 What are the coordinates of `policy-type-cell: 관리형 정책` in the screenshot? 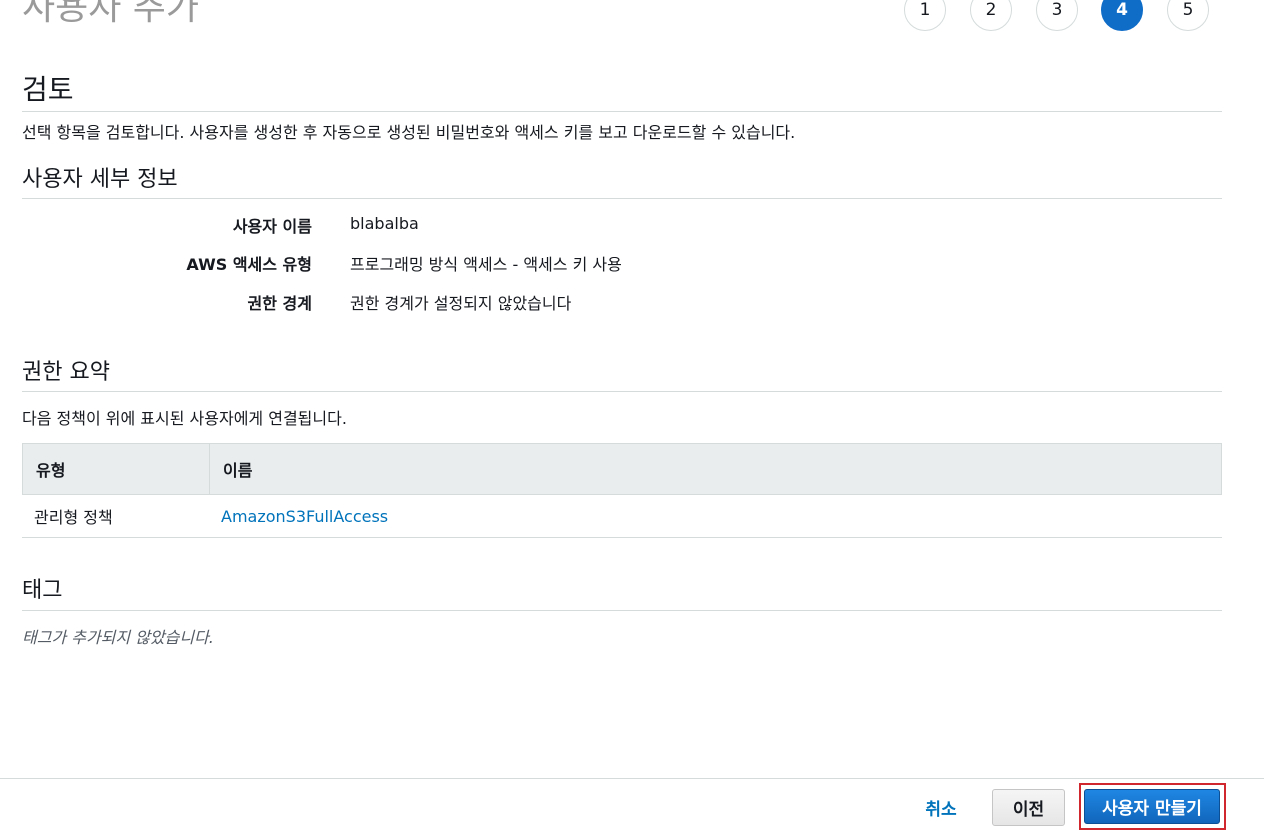 It's located at (73, 517).